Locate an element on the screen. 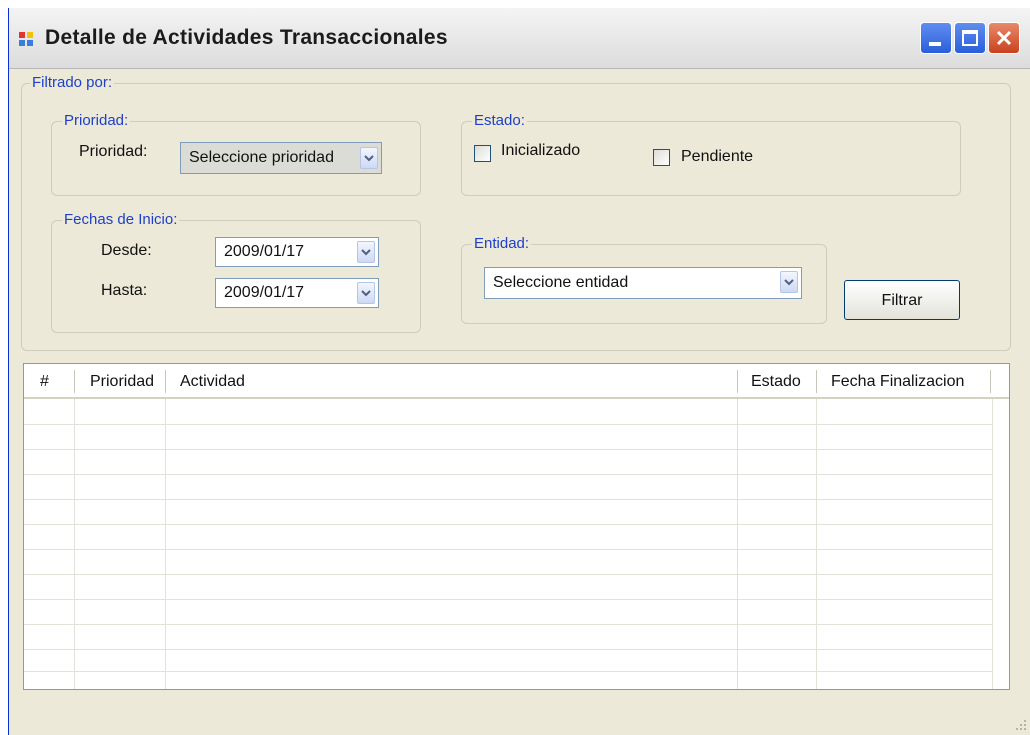 This screenshot has height=735, width=1030. column-header-number: # is located at coordinates (44, 382).